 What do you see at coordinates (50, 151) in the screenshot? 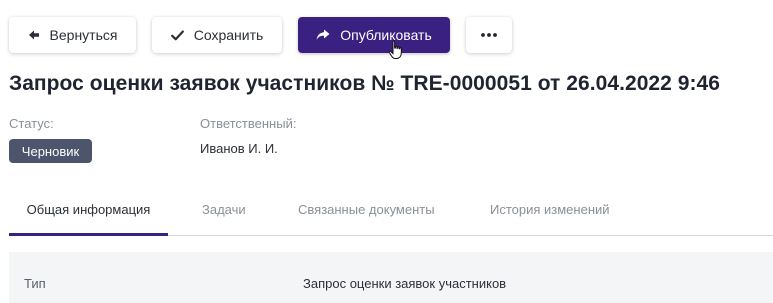
I see `status-badge: Черновик` at bounding box center [50, 151].